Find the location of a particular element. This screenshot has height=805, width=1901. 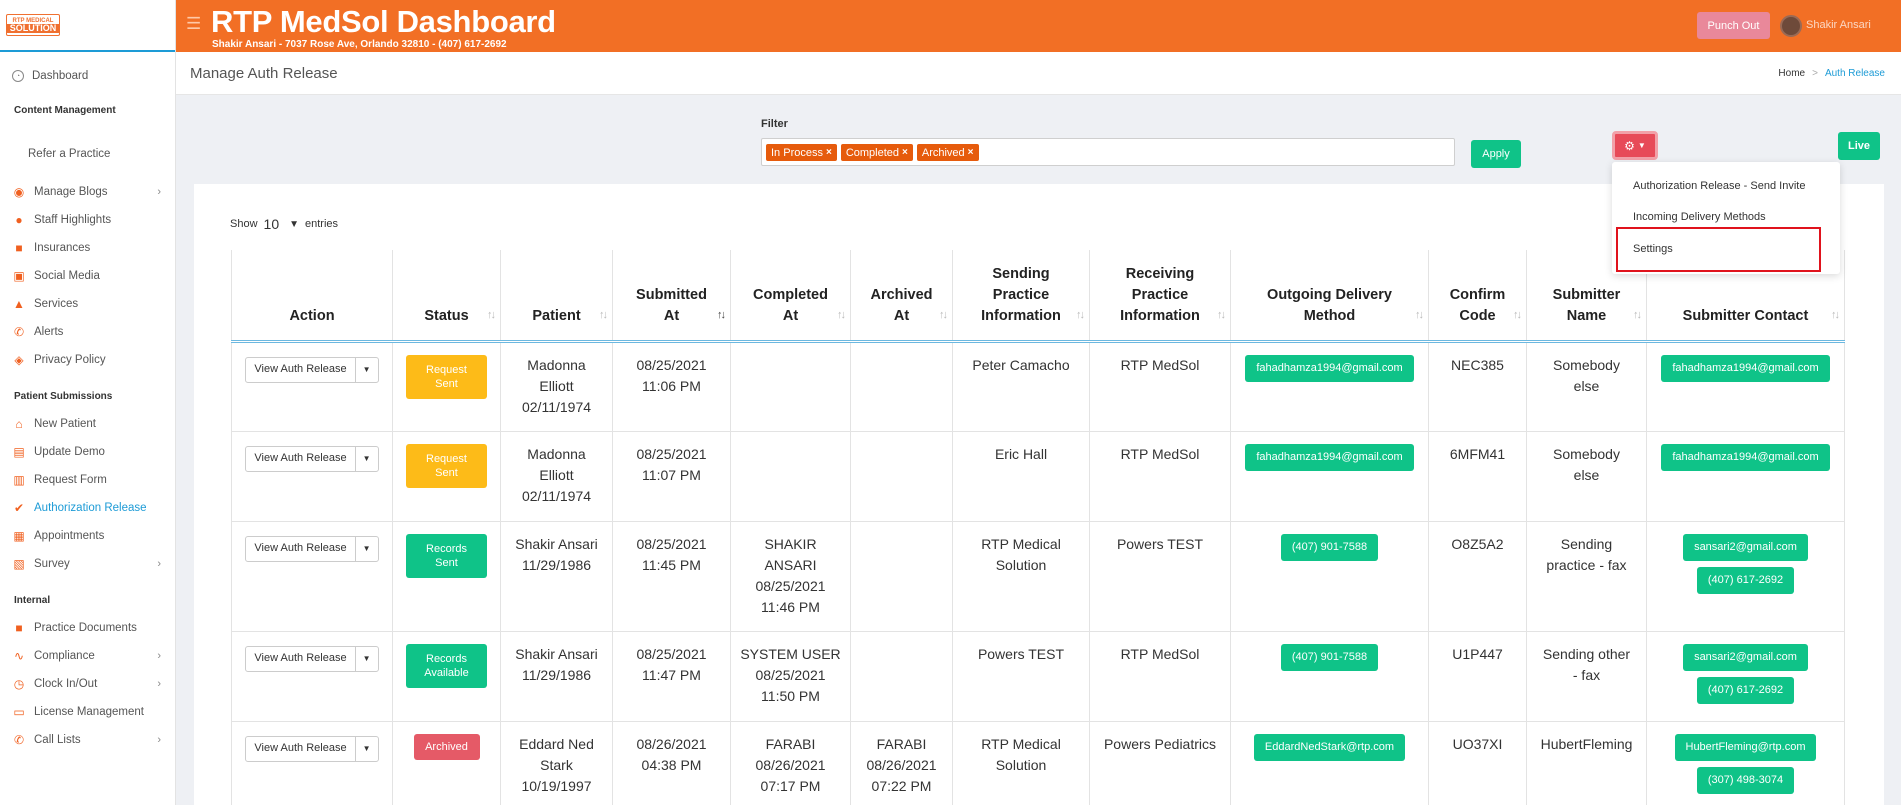

filter-chip-completed: Completed × is located at coordinates (876, 152).